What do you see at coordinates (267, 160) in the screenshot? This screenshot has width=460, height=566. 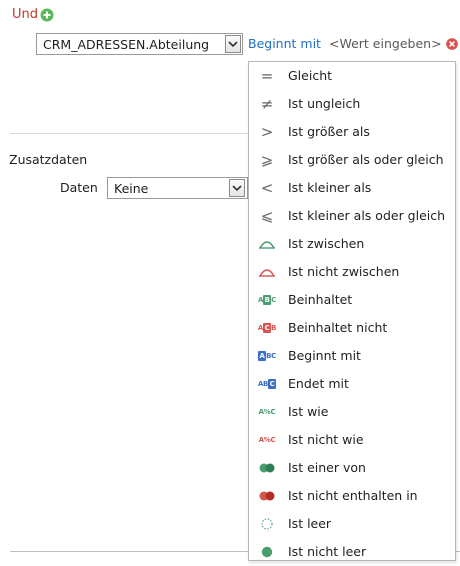 I see `greater-equal-icon: ⩾` at bounding box center [267, 160].